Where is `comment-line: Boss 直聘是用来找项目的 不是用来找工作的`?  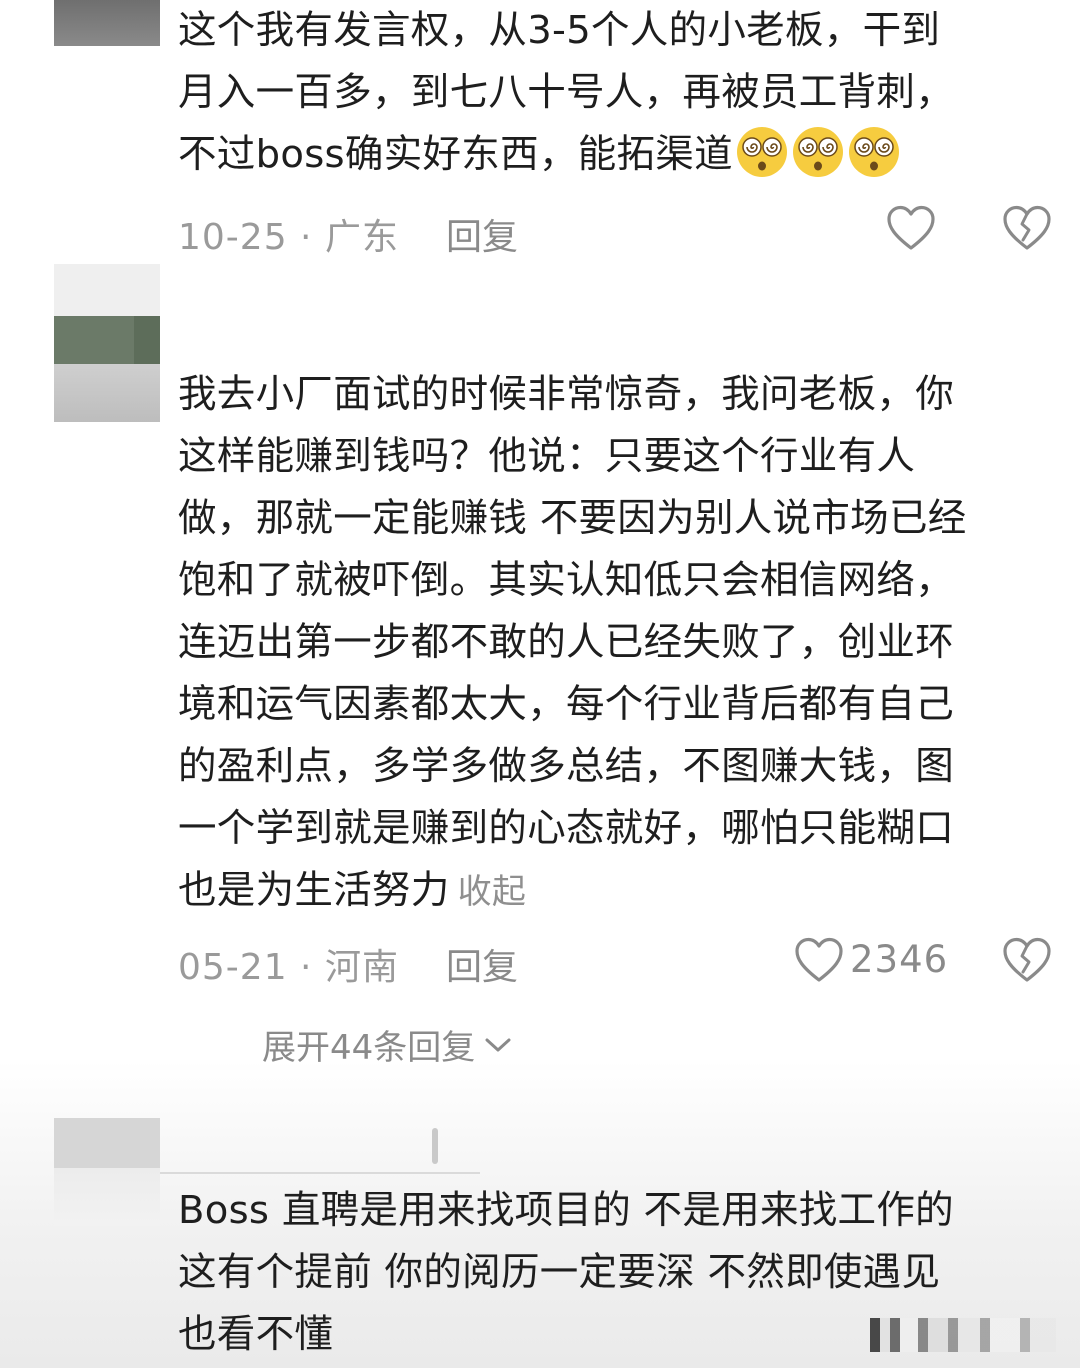
comment-line: Boss 直聘是用来找项目的 不是用来找工作的 is located at coordinates (566, 1210).